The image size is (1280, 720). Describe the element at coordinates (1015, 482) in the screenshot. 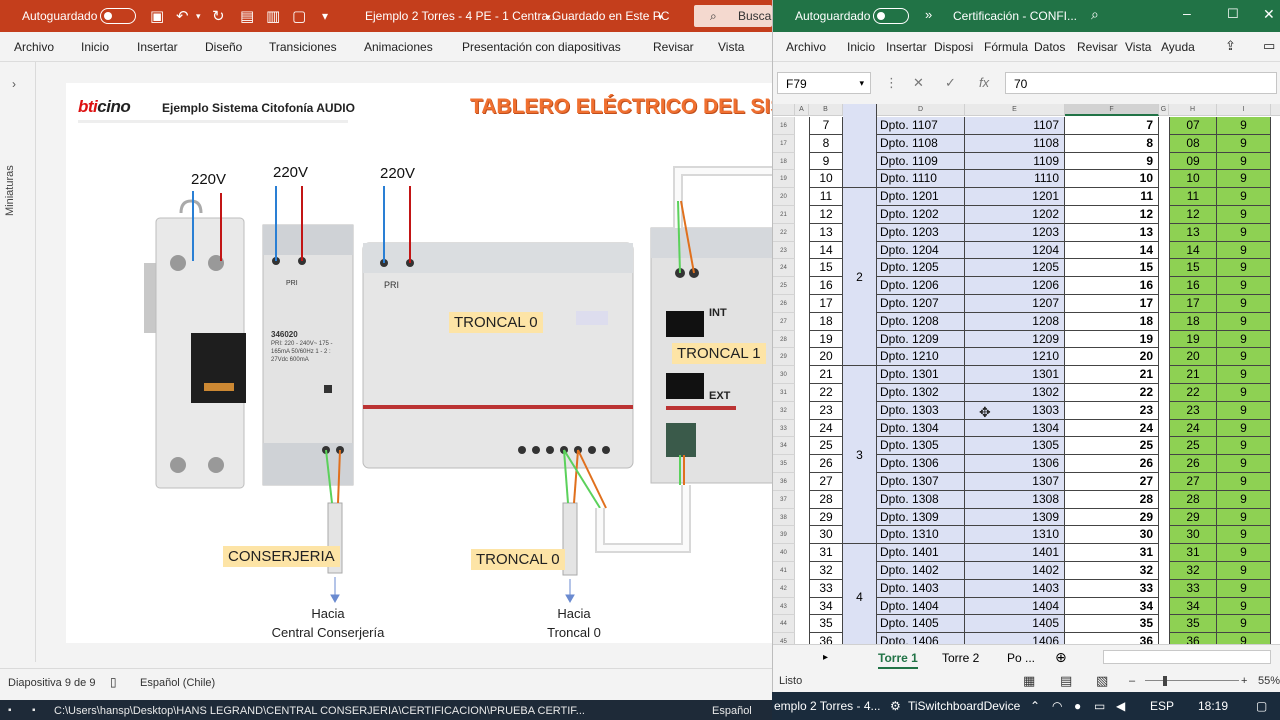

I see `cell-e: 1307` at that location.